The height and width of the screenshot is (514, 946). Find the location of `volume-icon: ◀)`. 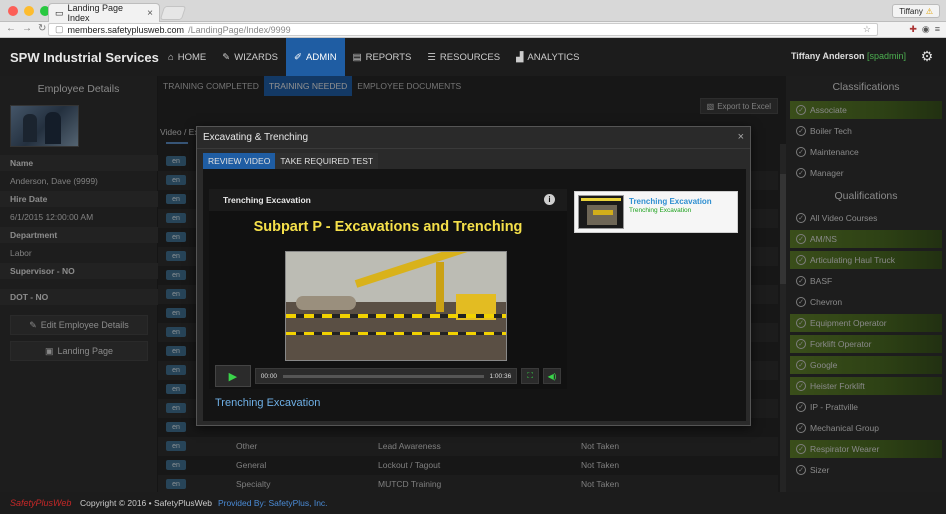

volume-icon: ◀) is located at coordinates (552, 376).